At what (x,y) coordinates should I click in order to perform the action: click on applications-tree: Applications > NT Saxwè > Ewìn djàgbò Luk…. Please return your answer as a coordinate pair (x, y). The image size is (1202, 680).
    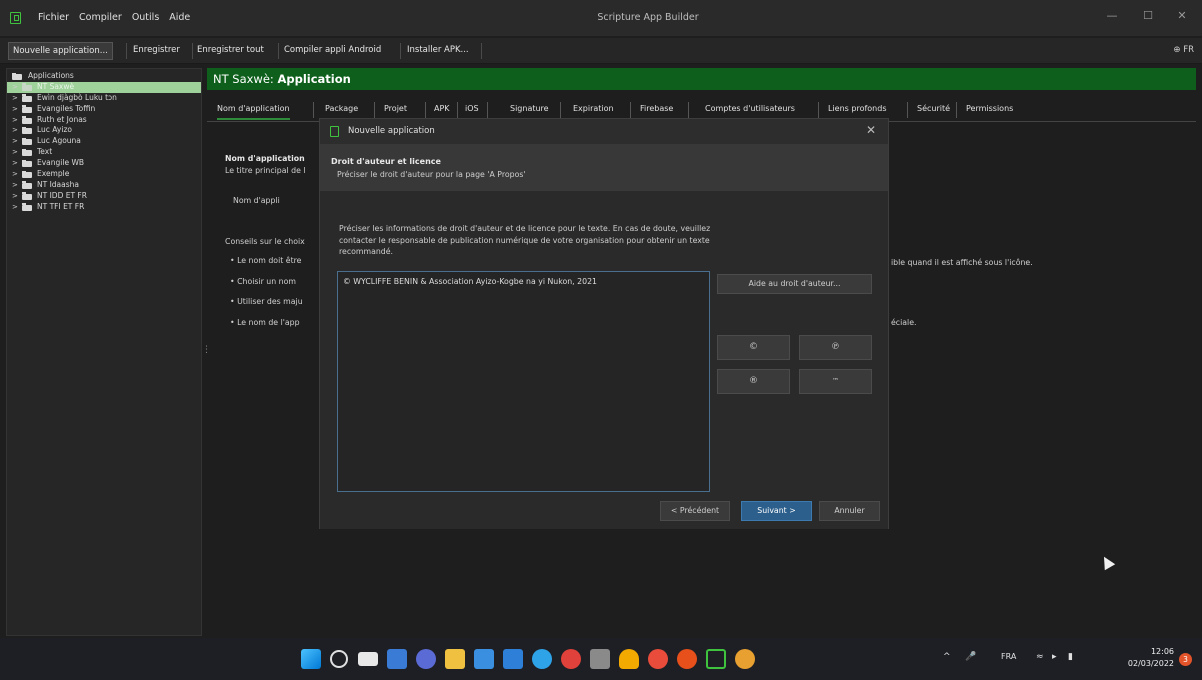
    Looking at the image, I should click on (104, 352).